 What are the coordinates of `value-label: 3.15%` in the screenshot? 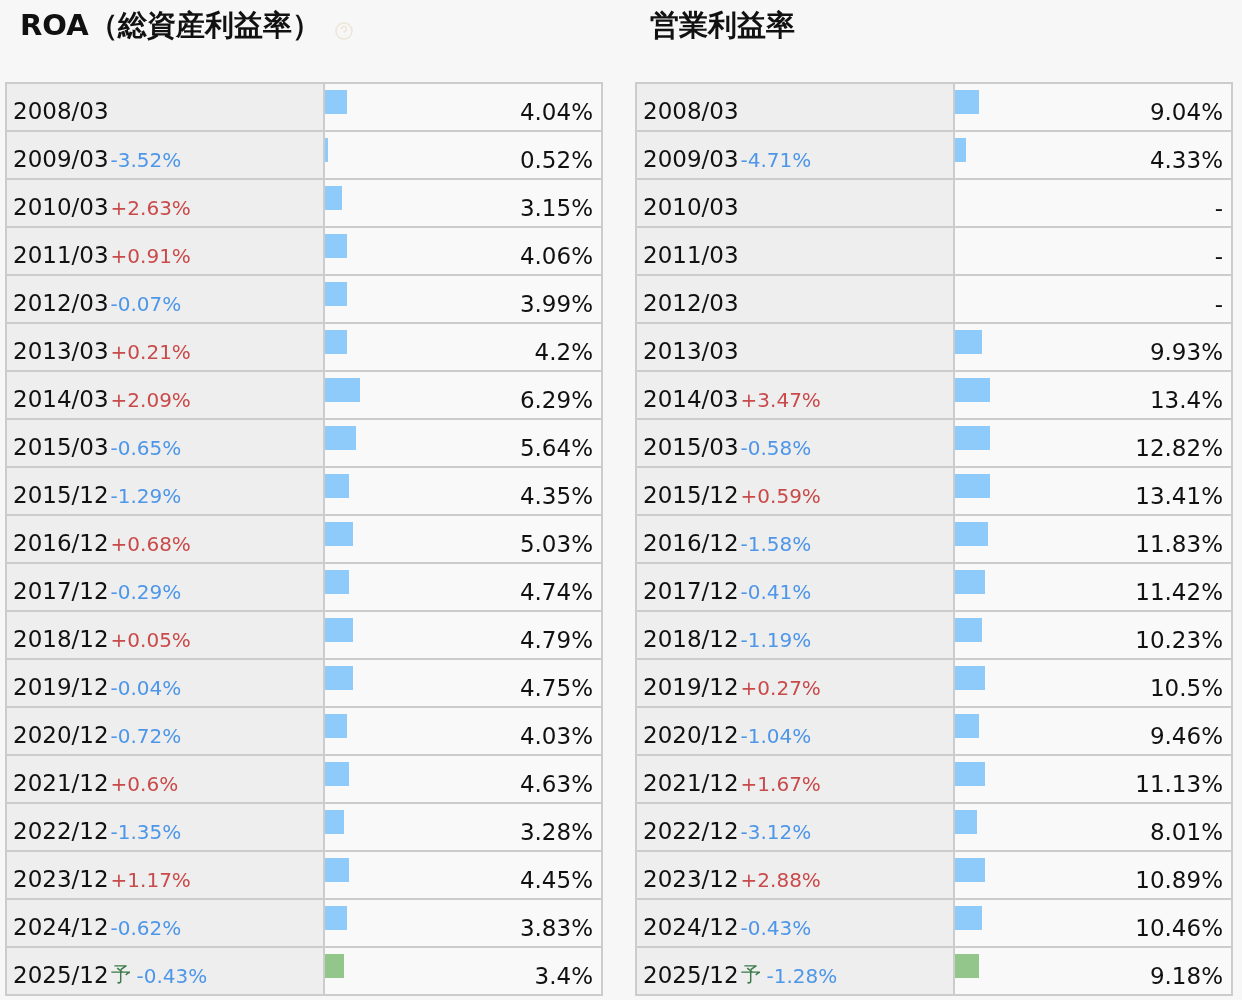 It's located at (556, 208).